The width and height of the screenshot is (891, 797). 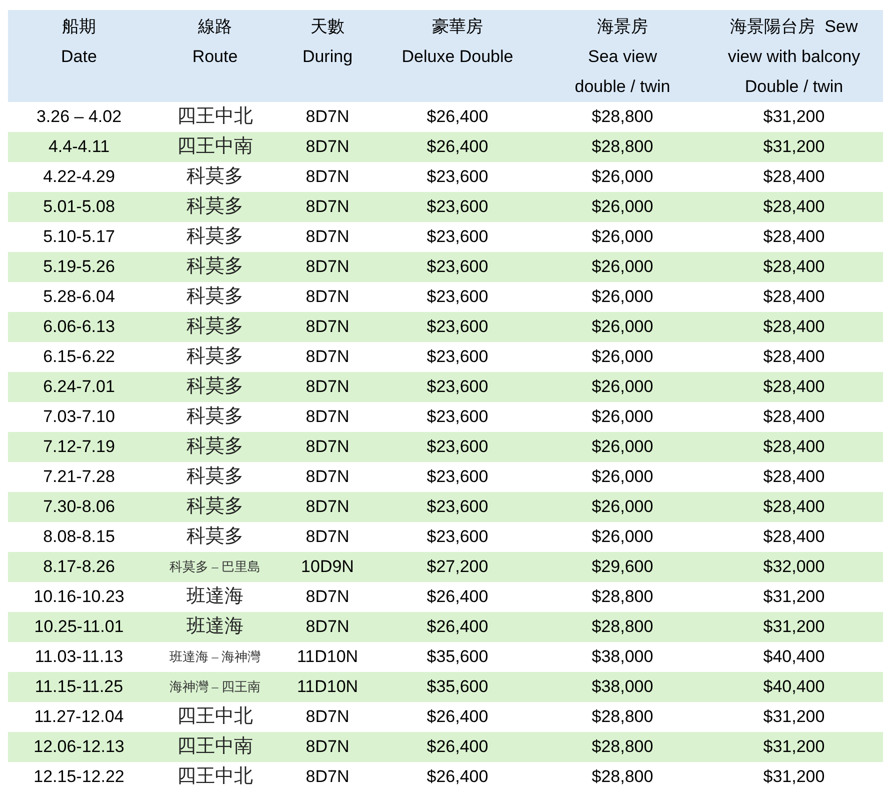 I want to click on table-cell: 8.08-8.15, so click(x=79, y=536).